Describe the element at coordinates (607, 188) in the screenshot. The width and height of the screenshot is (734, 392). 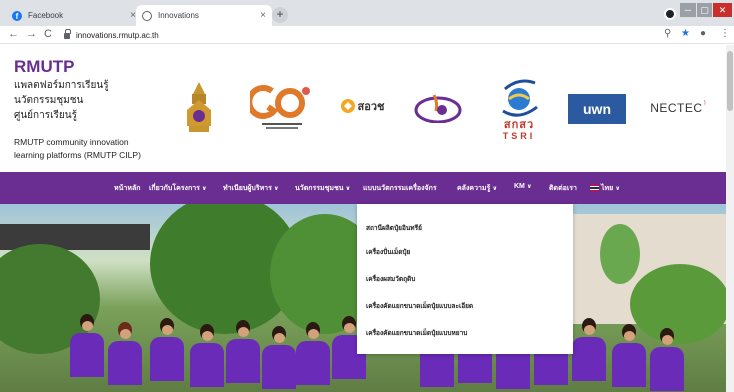
I see `nav-label: ไทย` at that location.